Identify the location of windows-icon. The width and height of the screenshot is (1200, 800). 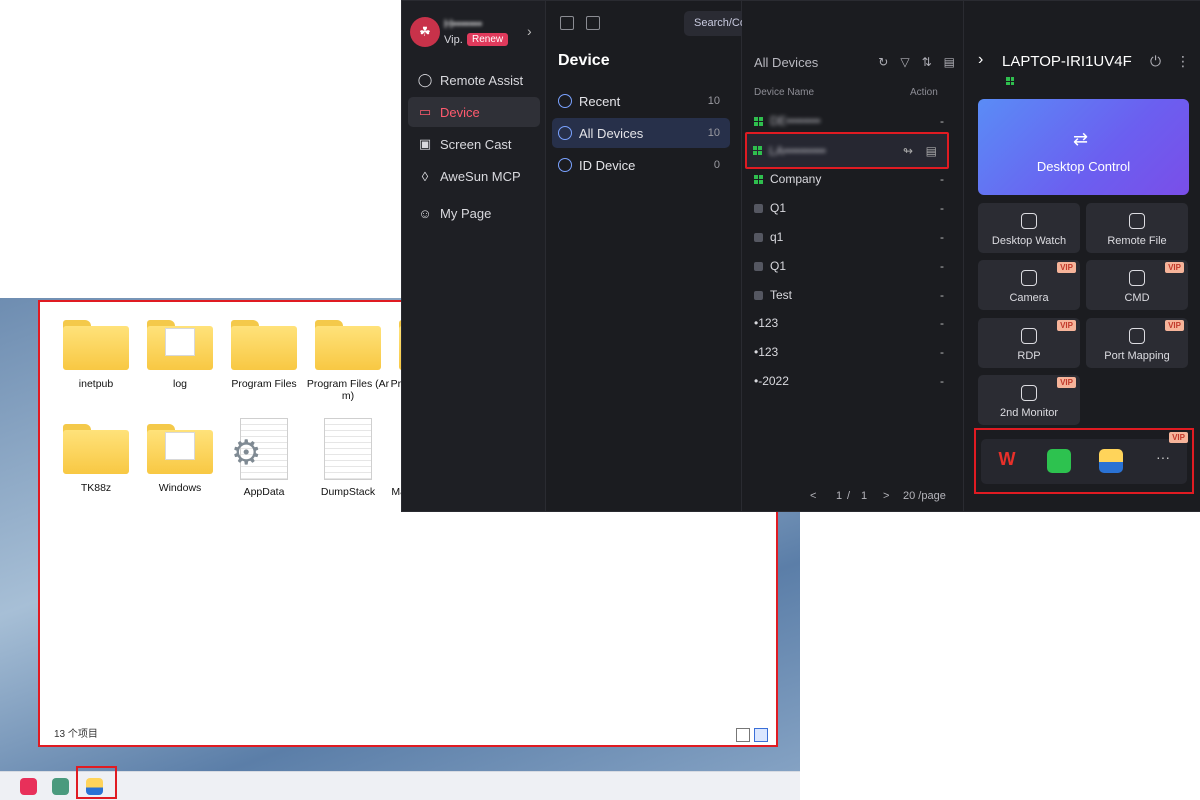
(758, 179).